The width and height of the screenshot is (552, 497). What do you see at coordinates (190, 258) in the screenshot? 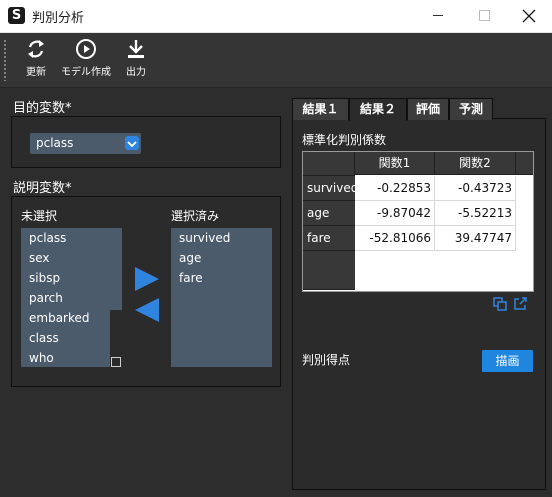
I see `list-item: age` at bounding box center [190, 258].